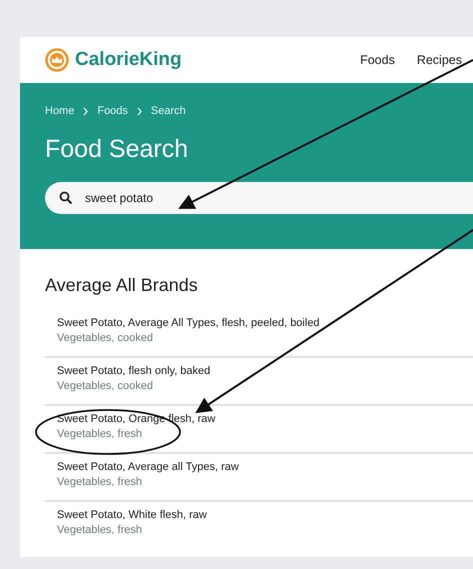 Image resolution: width=473 pixels, height=569 pixels. What do you see at coordinates (265, 323) in the screenshot?
I see `food-name-link: Sweet Potato, Average All Types, flesh, peeled, boiled` at bounding box center [265, 323].